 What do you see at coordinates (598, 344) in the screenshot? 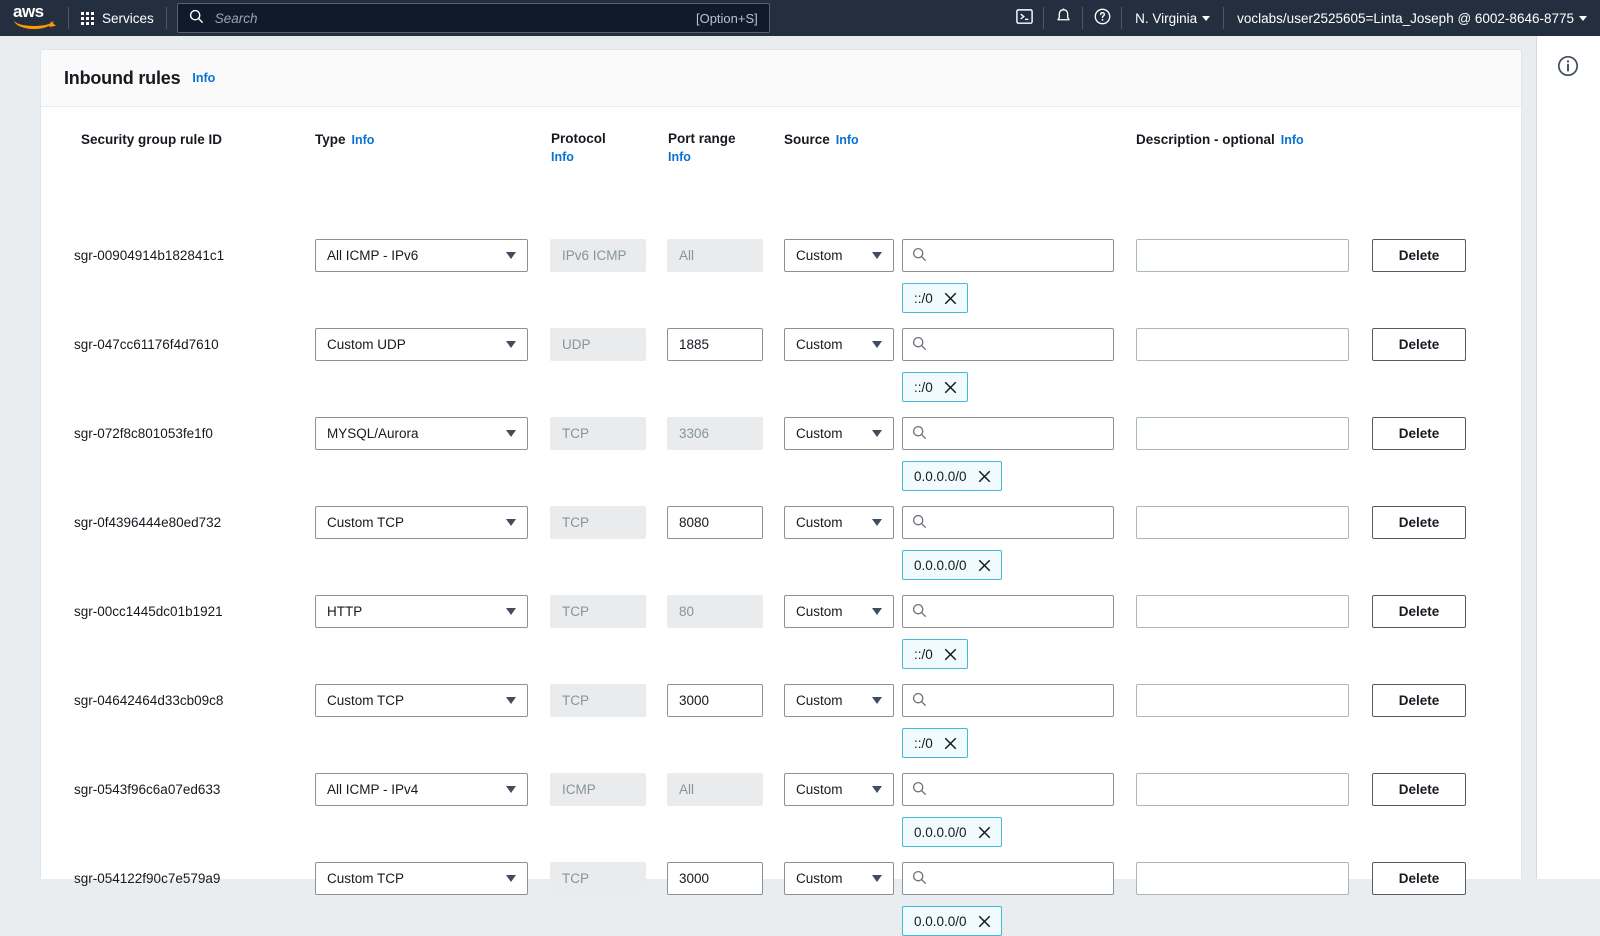
I see `protocol-field: UDP` at bounding box center [598, 344].